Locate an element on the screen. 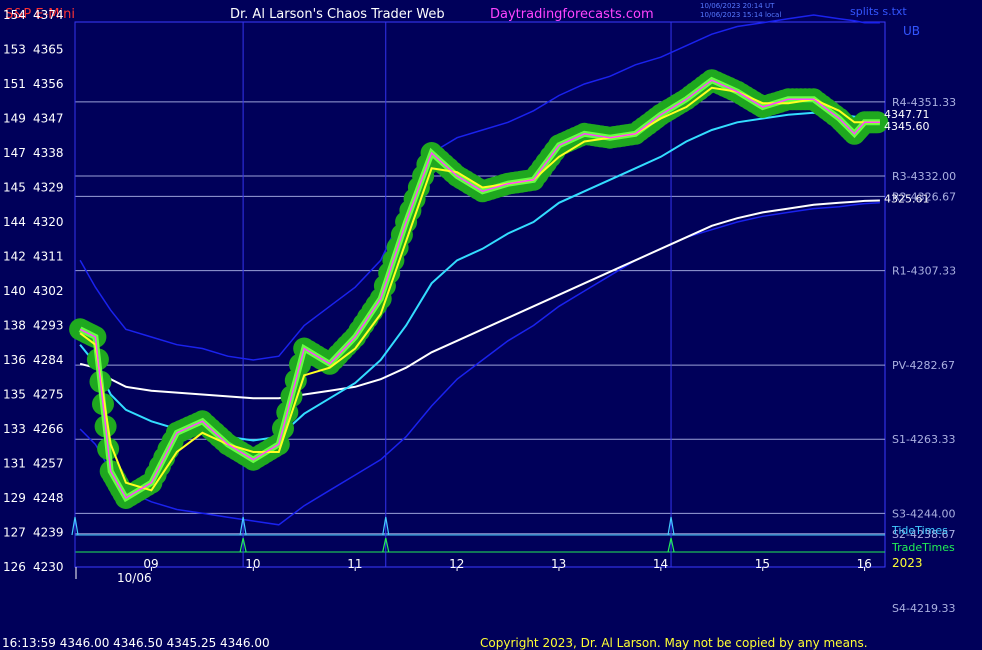 The width and height of the screenshot is (982, 650). pivot-label: R3-4332.00 is located at coordinates (924, 176).